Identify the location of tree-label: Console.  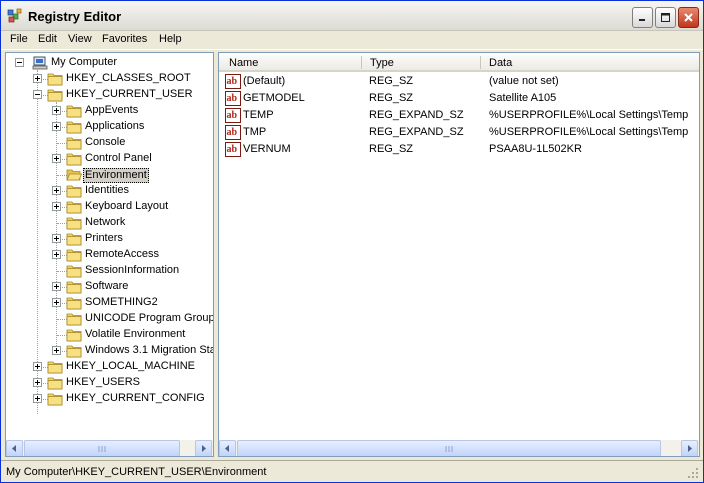
(105, 142).